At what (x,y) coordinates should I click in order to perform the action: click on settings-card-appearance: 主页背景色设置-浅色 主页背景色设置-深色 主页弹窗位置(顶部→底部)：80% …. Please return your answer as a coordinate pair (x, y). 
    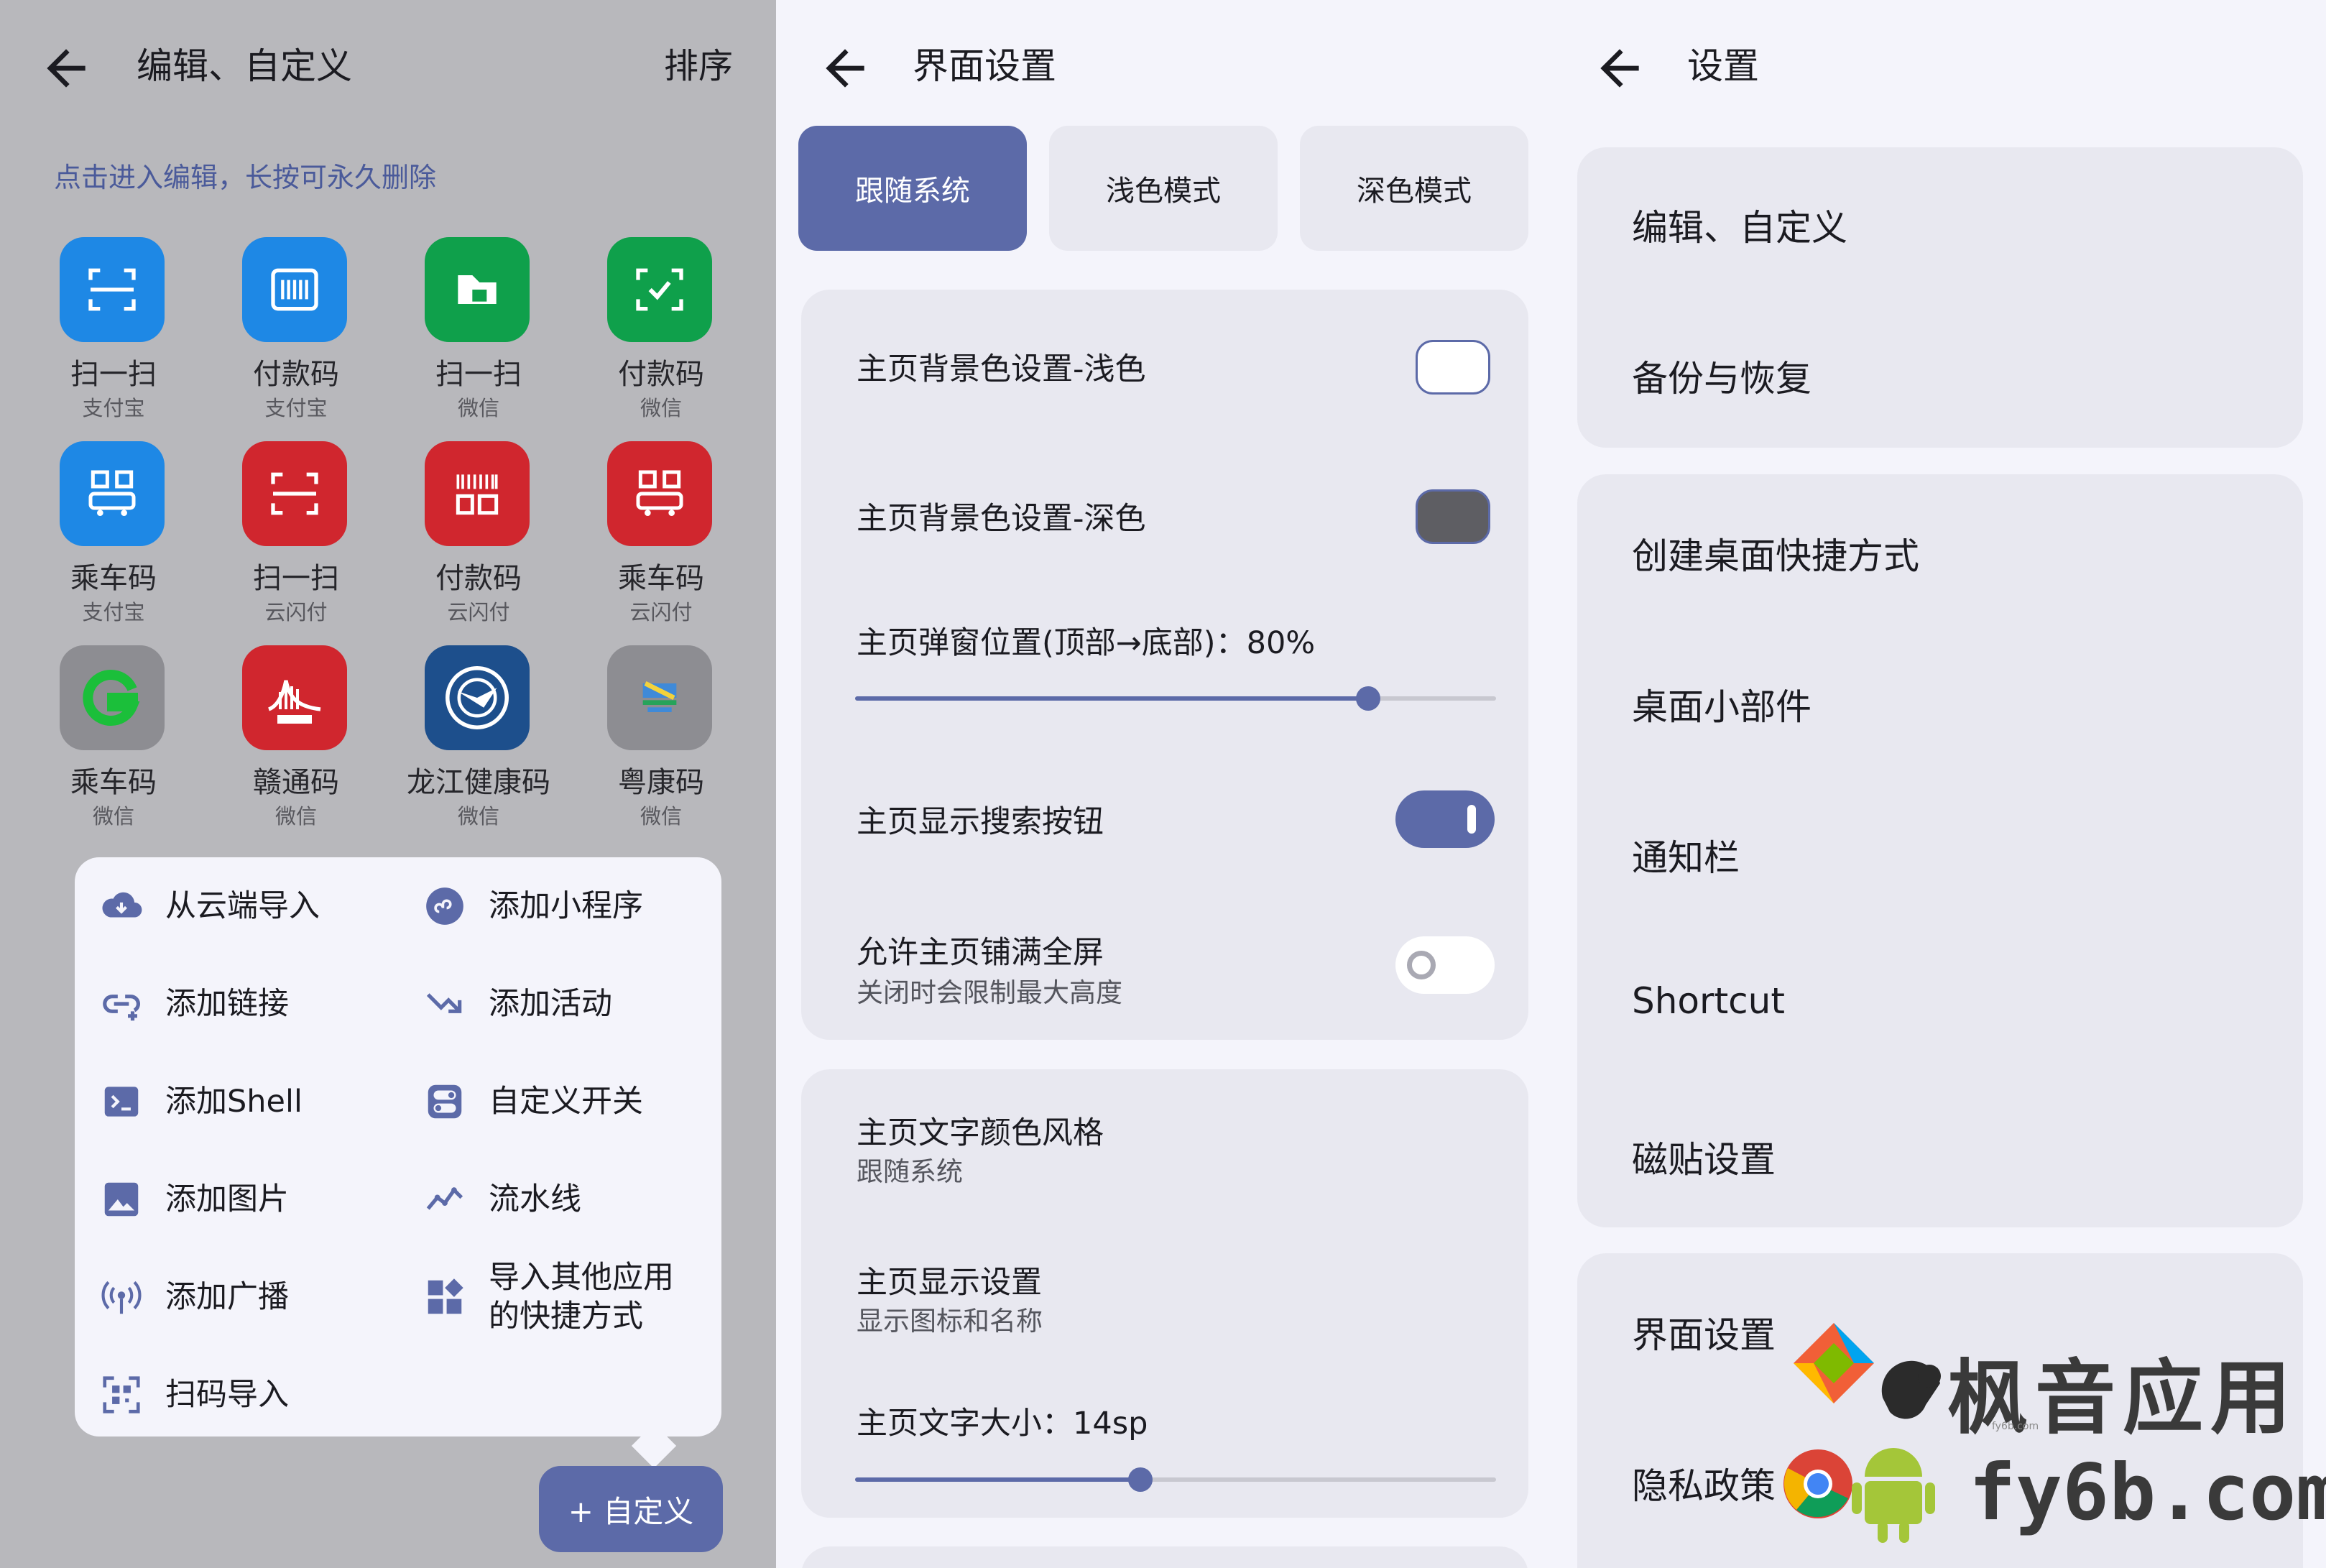
    Looking at the image, I should click on (1165, 665).